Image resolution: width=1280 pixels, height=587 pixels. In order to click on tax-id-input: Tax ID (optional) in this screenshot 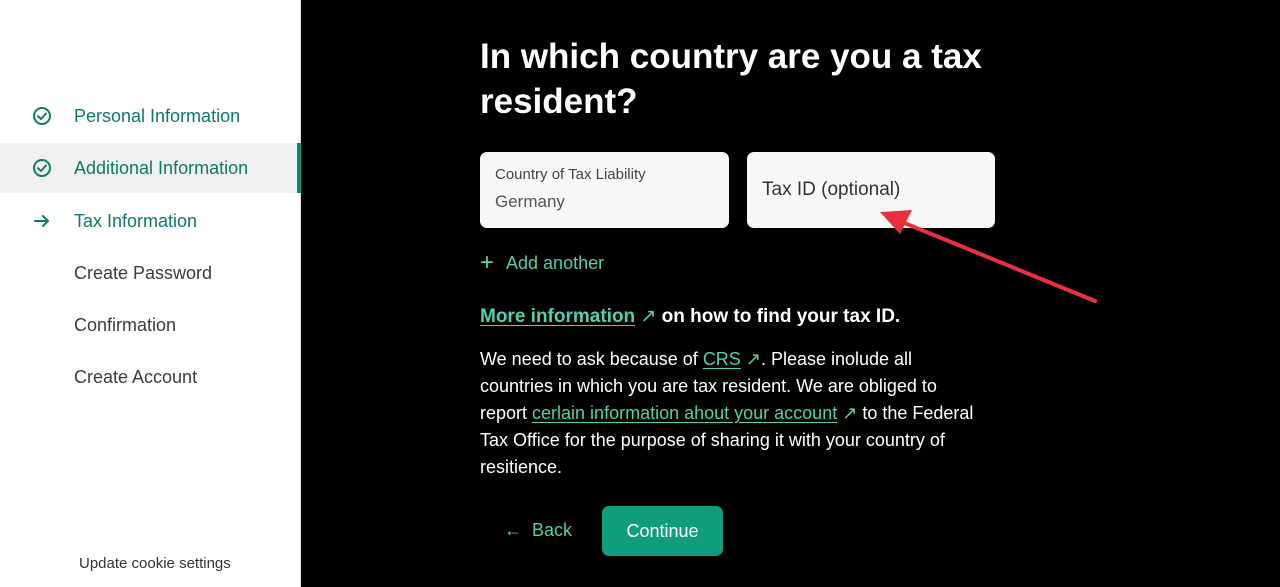, I will do `click(871, 190)`.